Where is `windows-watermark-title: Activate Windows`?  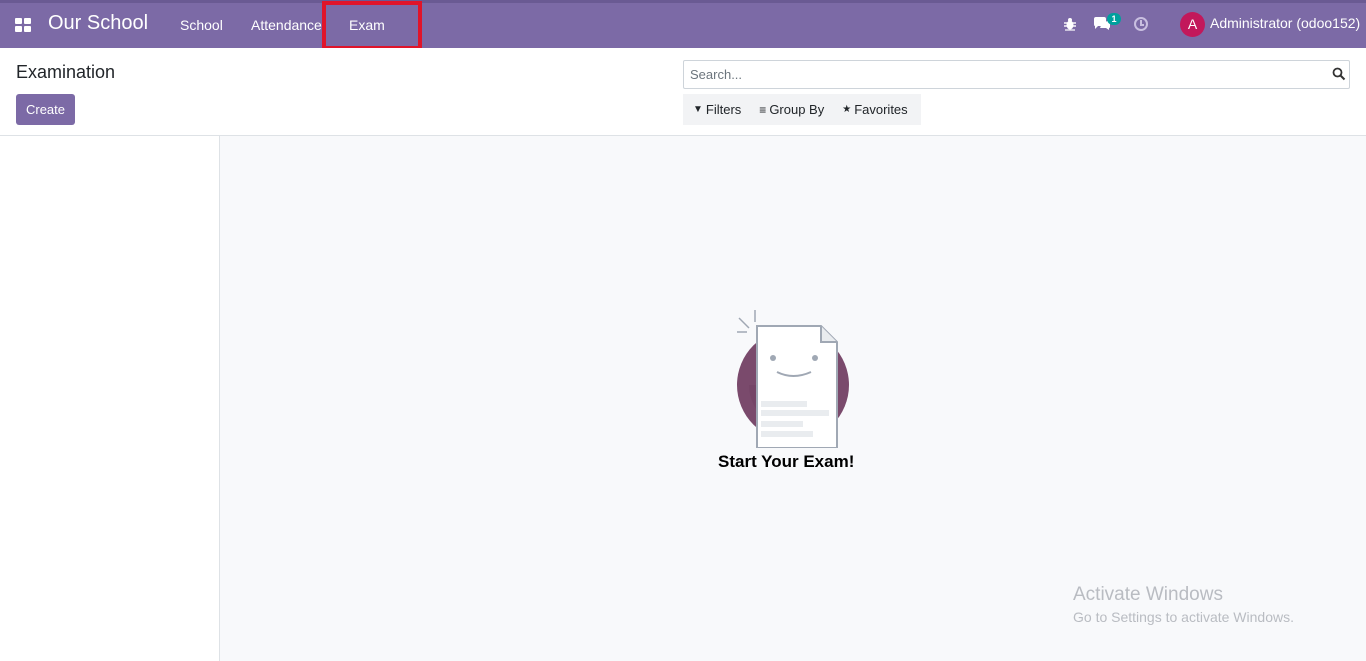
windows-watermark-title: Activate Windows is located at coordinates (1148, 594).